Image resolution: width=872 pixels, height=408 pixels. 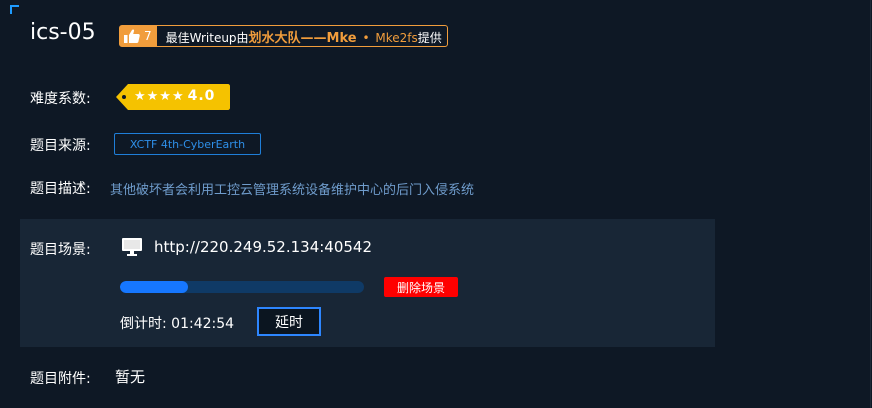 I want to click on difficulty-score: 4.0, so click(x=201, y=96).